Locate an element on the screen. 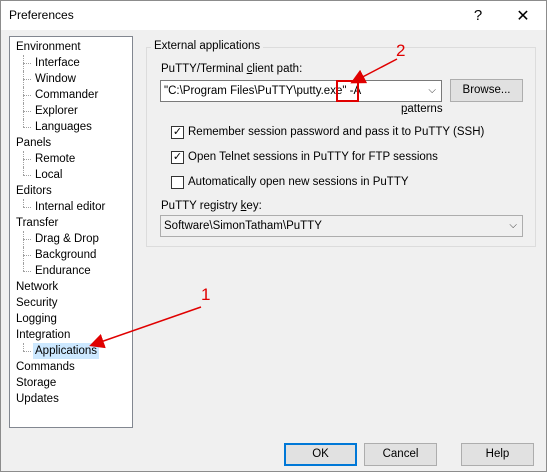 This screenshot has height=472, width=547. cancel-button: Cancel is located at coordinates (400, 454).